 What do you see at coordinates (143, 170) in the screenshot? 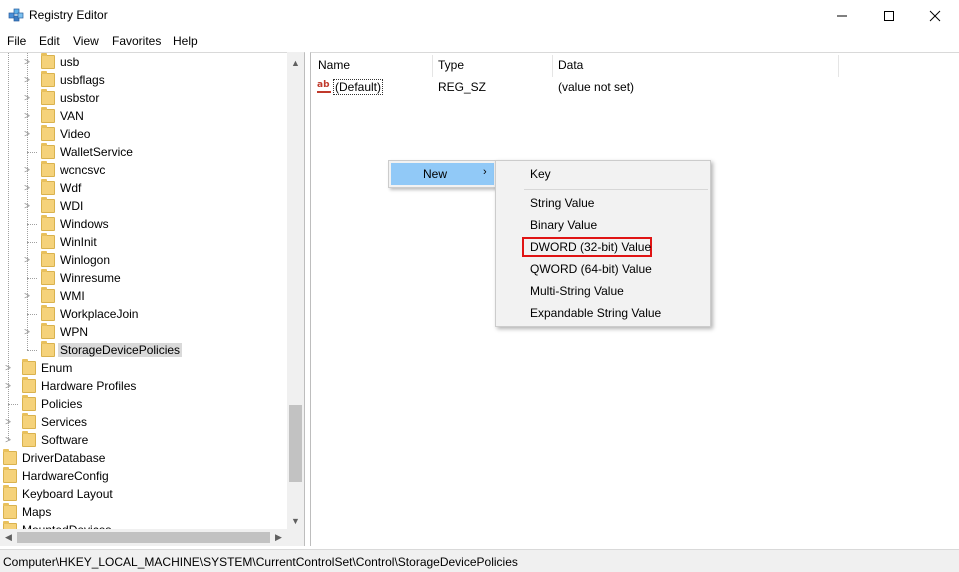
I see `tree-item: > wcncsvc` at bounding box center [143, 170].